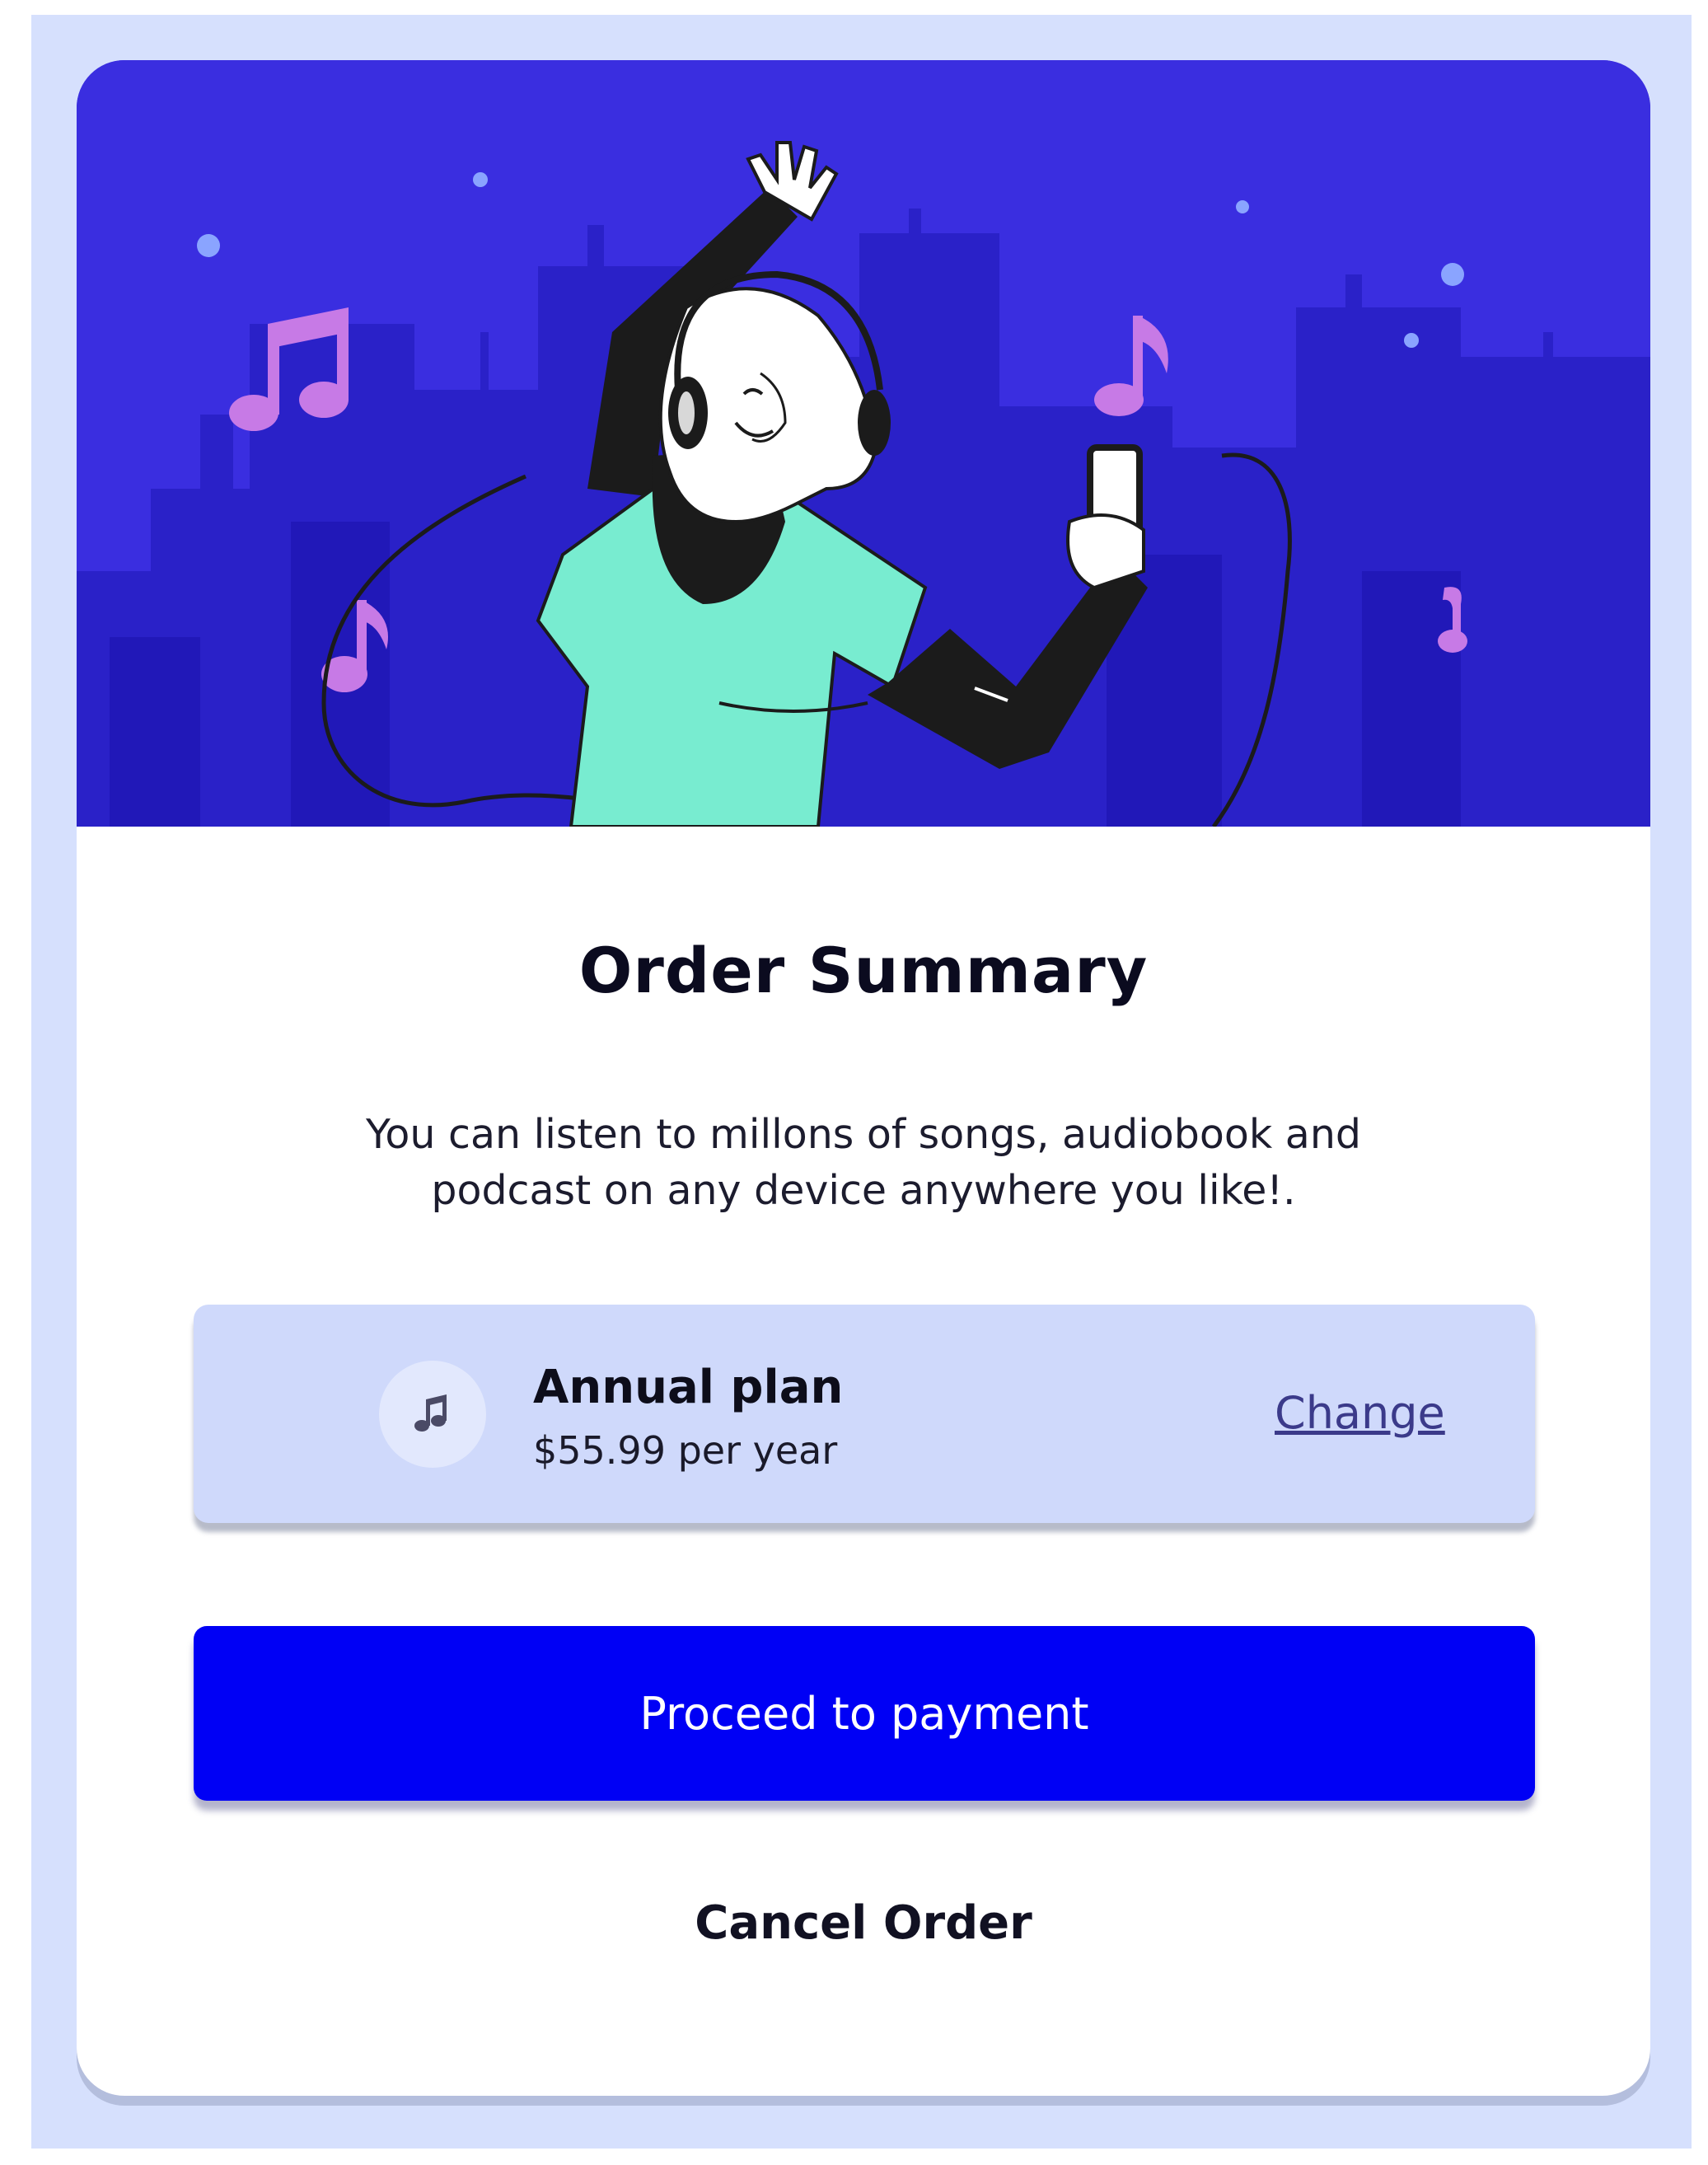  Describe the element at coordinates (433, 1414) in the screenshot. I see `music-note-icon` at that location.